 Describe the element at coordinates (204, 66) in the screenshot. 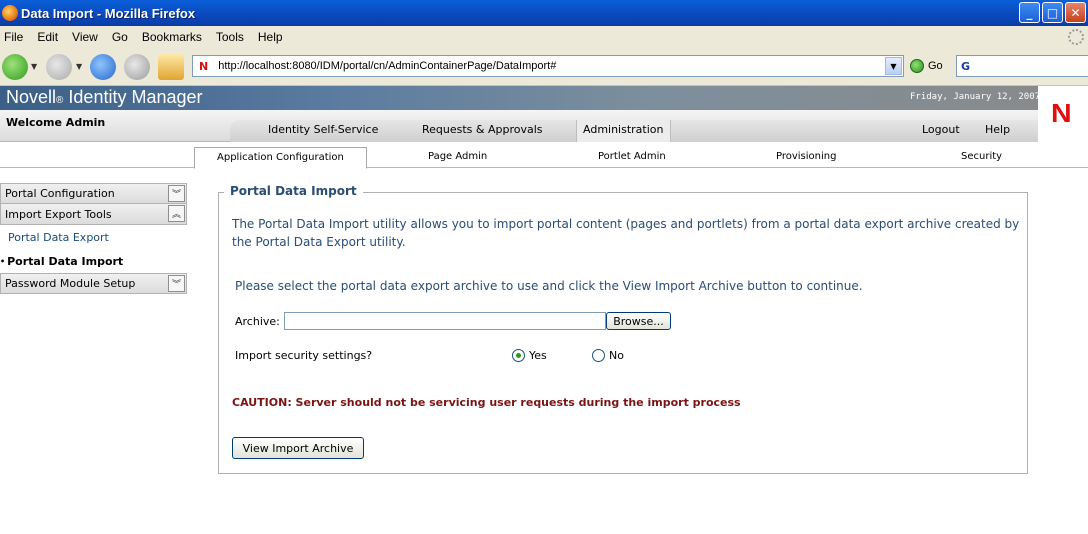

I see `site-favicon-icon: N` at that location.